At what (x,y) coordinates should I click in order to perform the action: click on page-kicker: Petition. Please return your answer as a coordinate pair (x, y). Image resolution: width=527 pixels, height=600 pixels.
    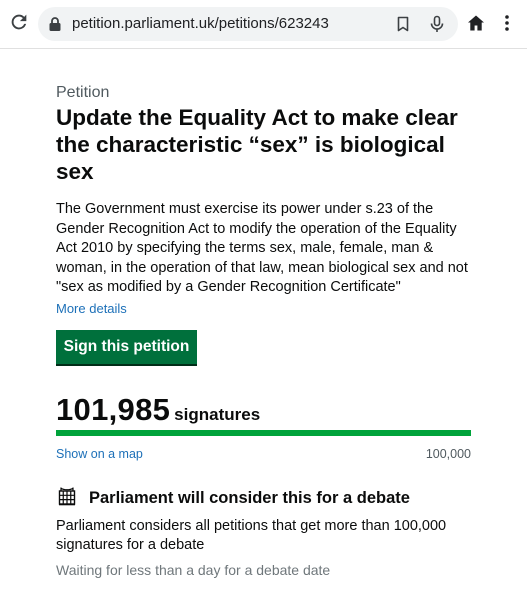
    Looking at the image, I should click on (83, 92).